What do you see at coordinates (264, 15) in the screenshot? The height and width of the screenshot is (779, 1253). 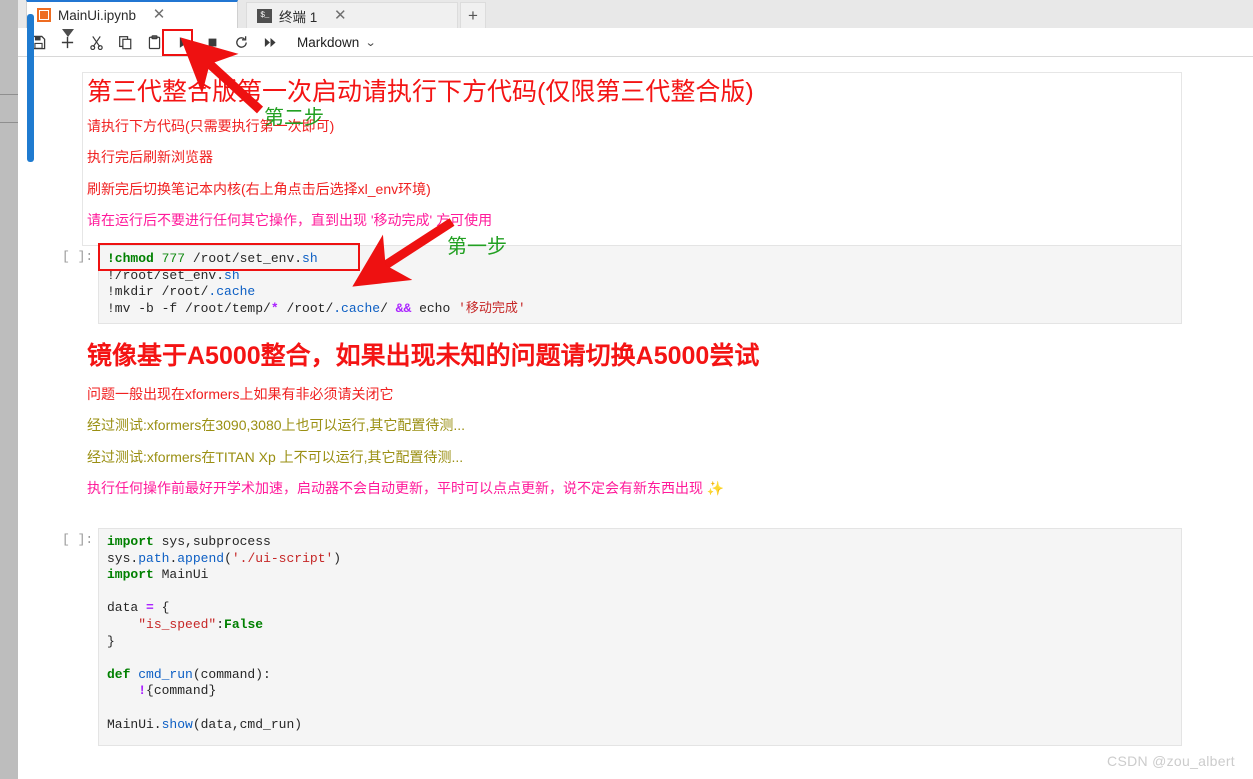 I see `terminal-icon: $_` at bounding box center [264, 15].